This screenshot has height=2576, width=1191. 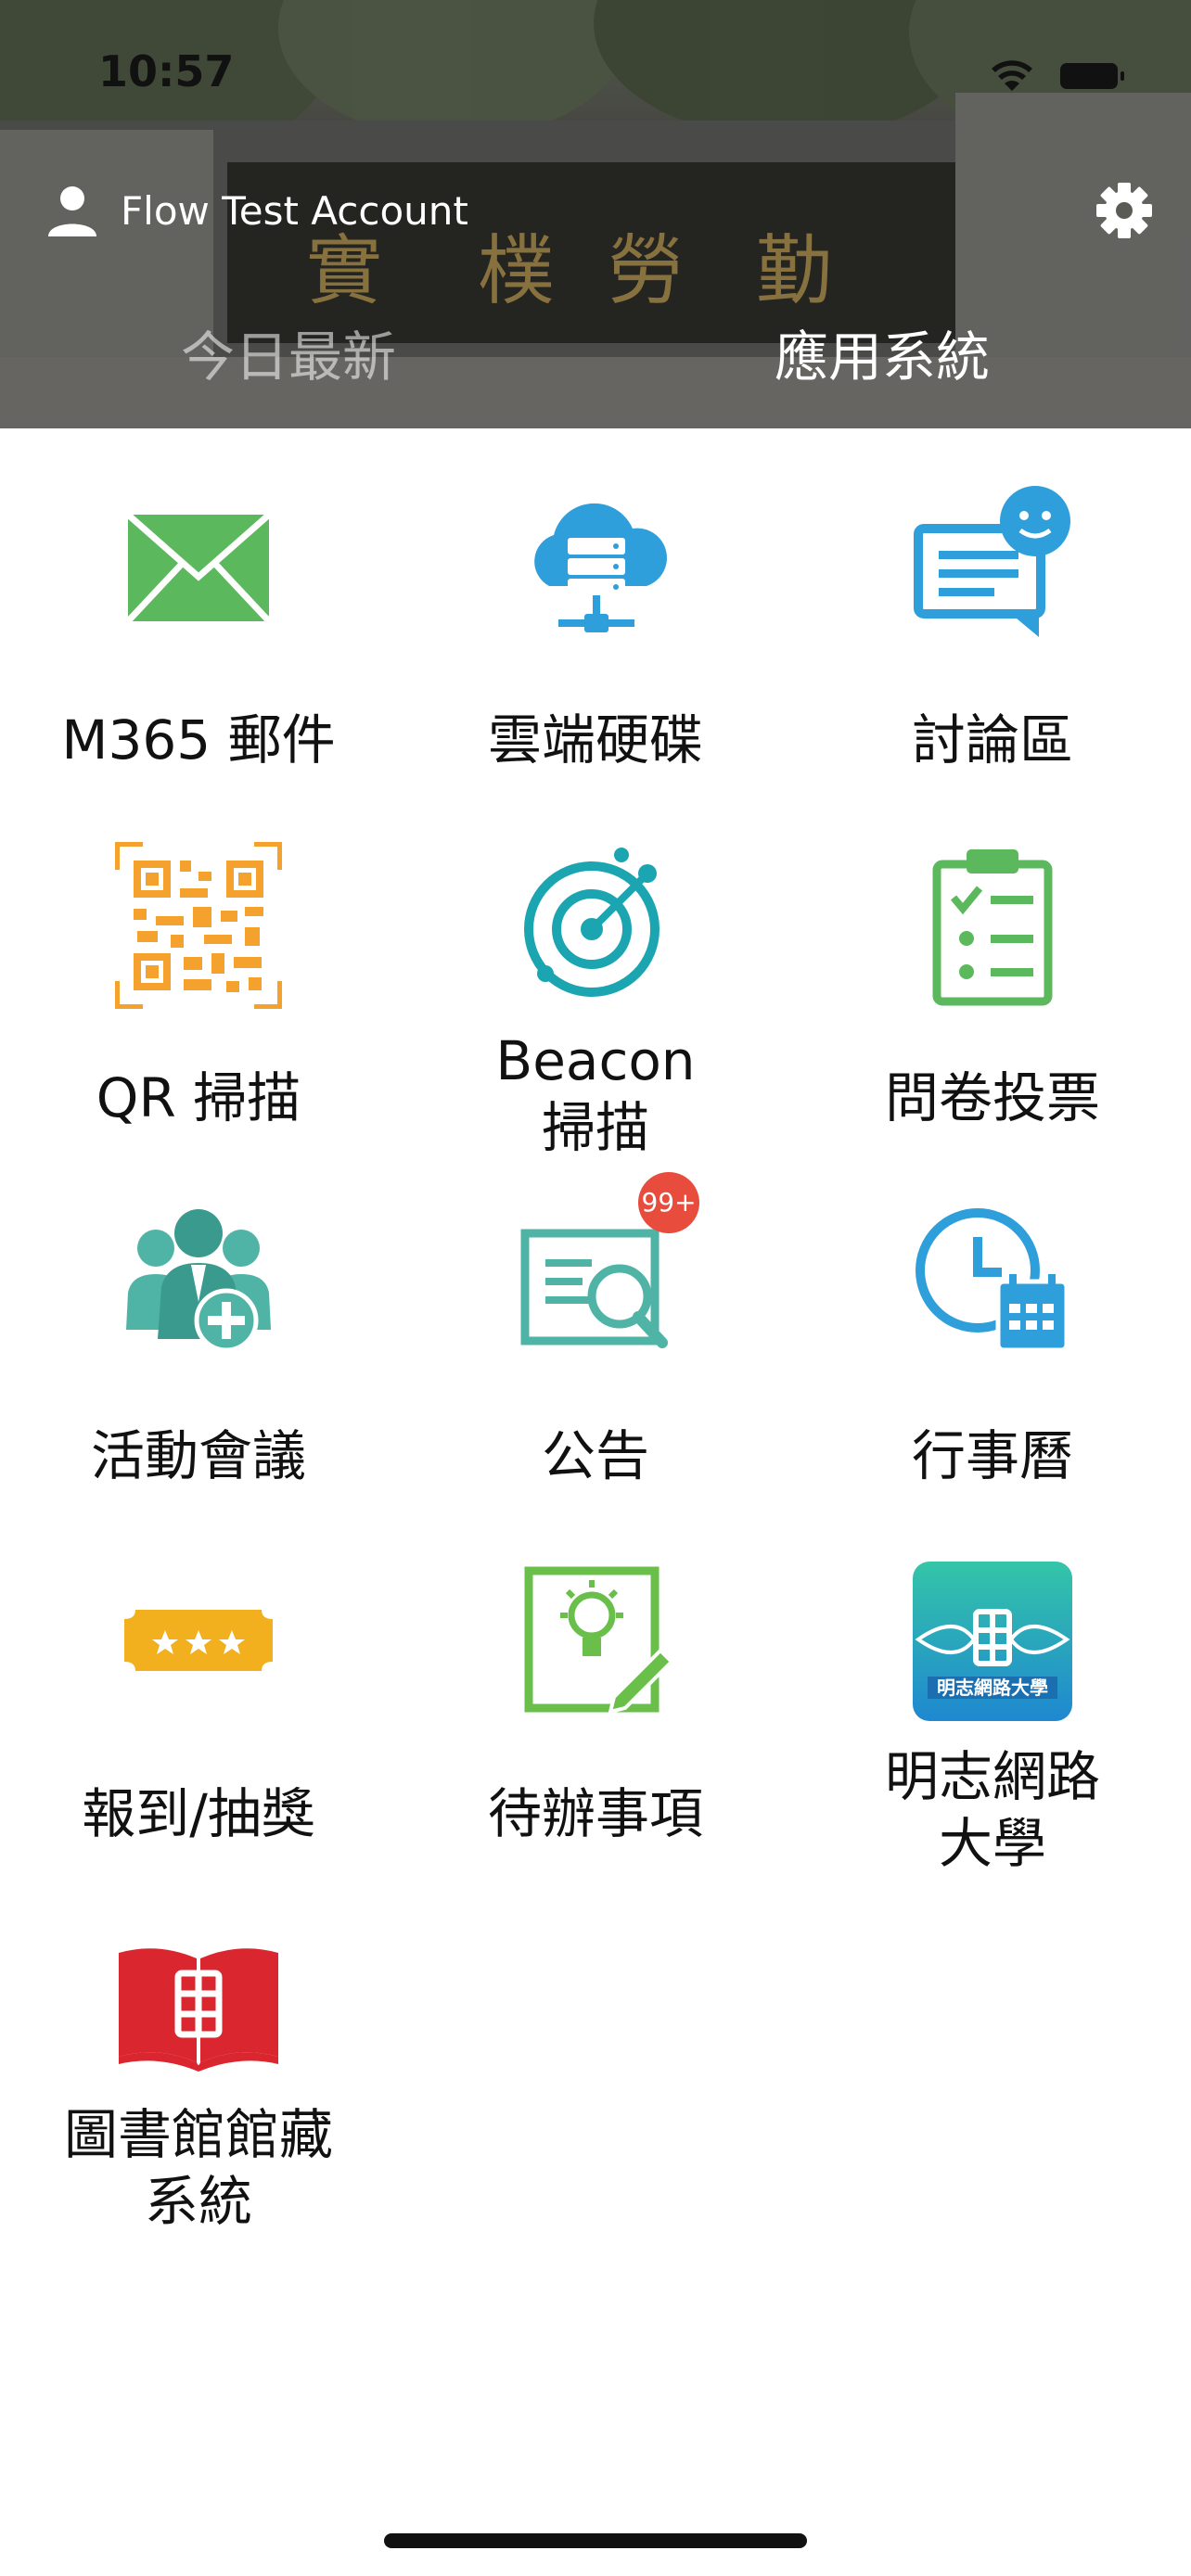 What do you see at coordinates (295, 211) in the screenshot?
I see `account-name: Flow Test Account` at bounding box center [295, 211].